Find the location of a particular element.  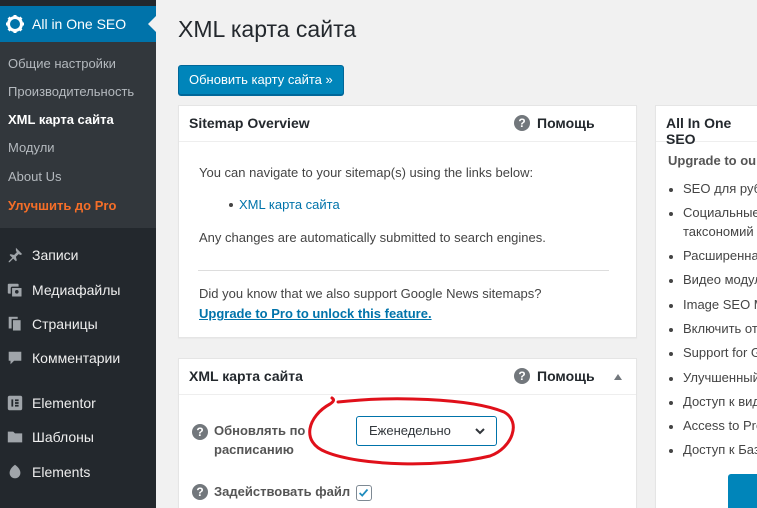

promo-list-item: Включить от is located at coordinates (720, 328).